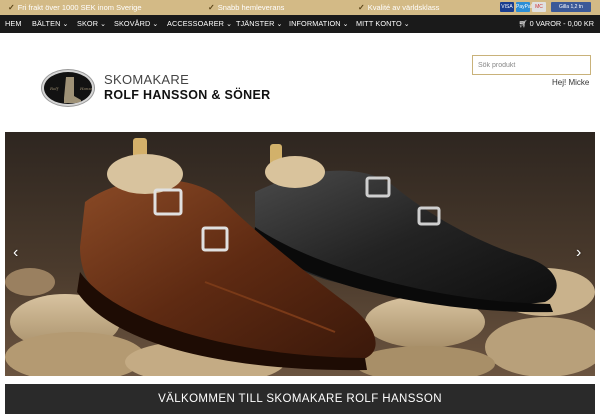  I want to click on usp-quality: ✓ Kvalité av världsklass, so click(398, 7).